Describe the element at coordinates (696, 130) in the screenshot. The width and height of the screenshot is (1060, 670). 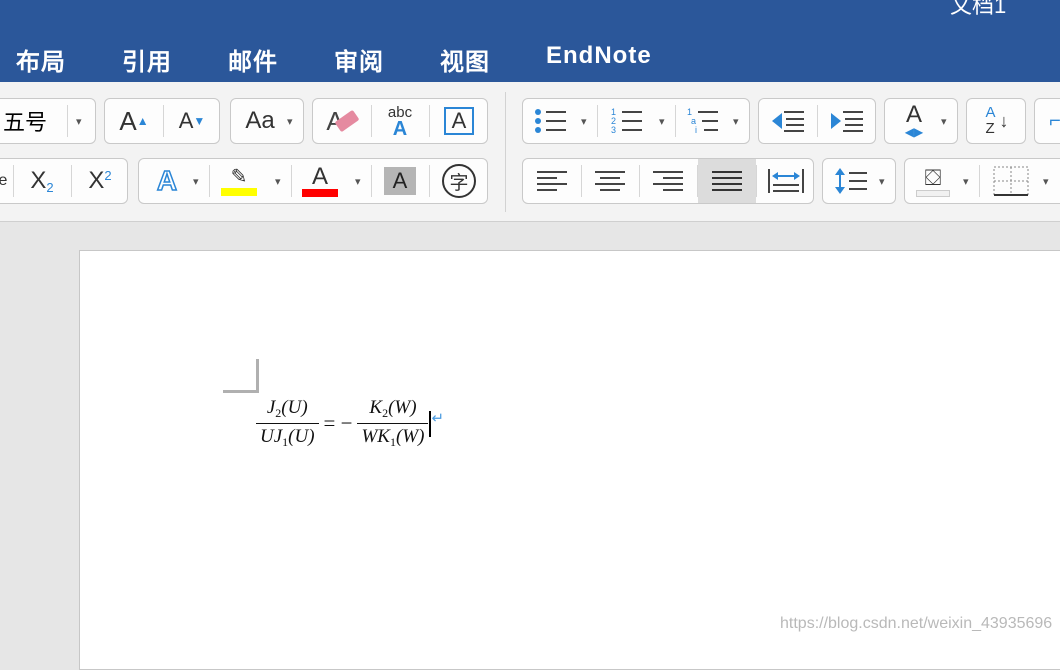
I see `svg-text: i` at that location.